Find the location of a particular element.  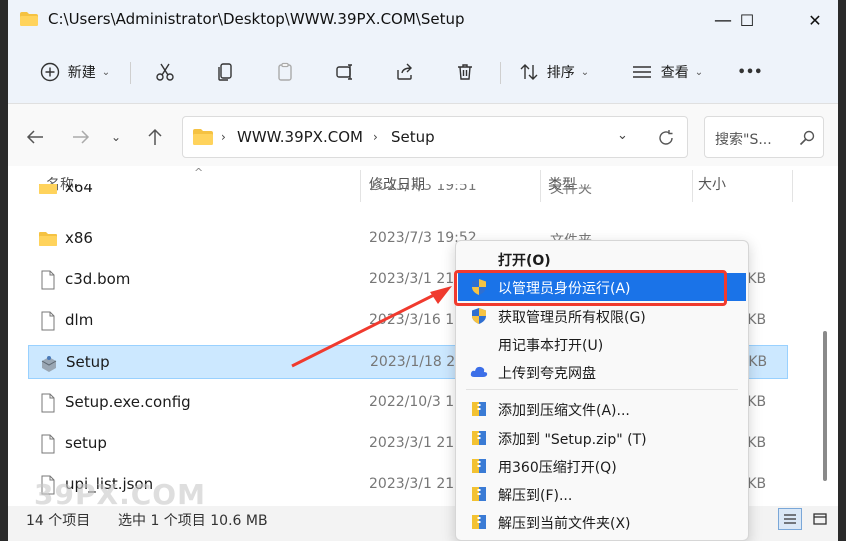

details-view-icon is located at coordinates (790, 519).